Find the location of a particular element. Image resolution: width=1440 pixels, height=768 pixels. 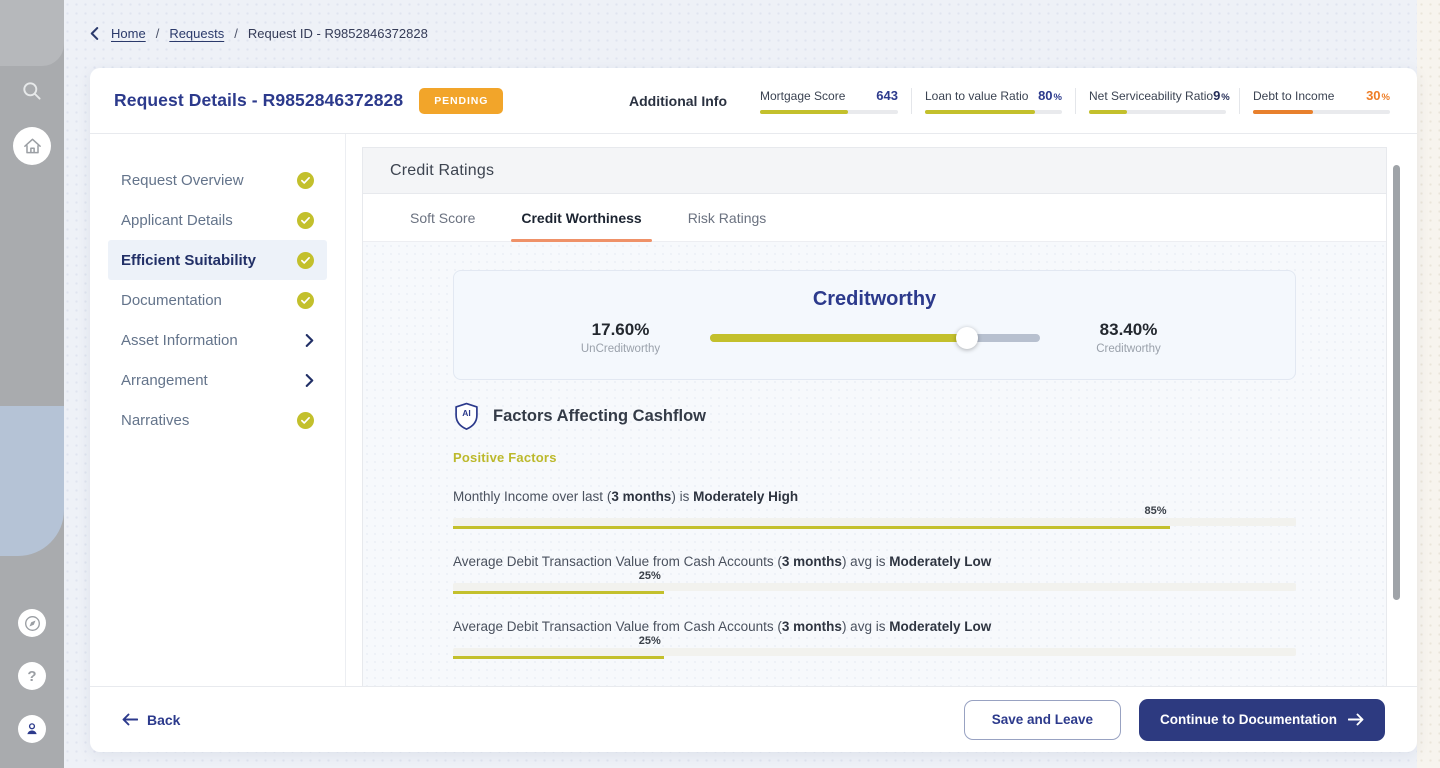

svg-text: AI is located at coordinates (466, 413).